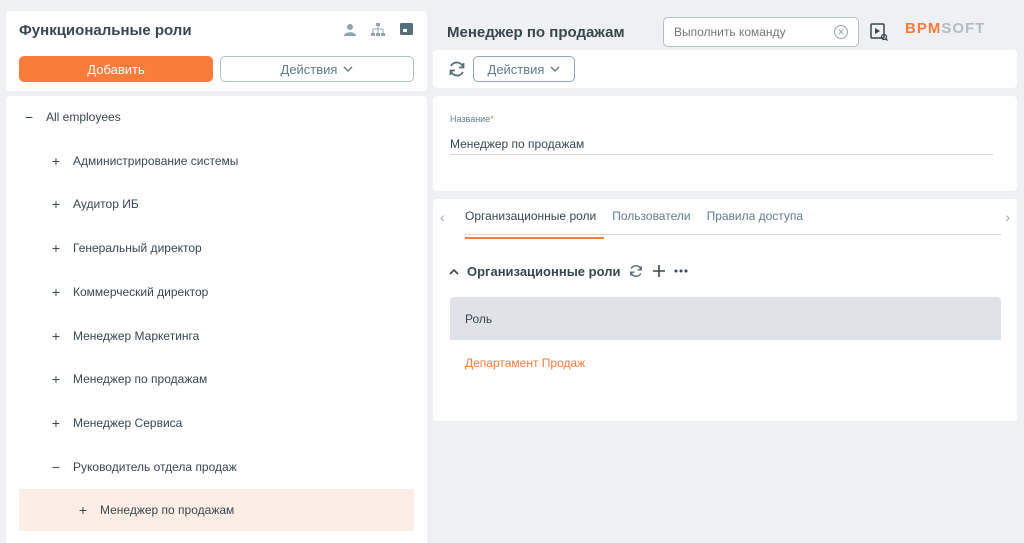 This screenshot has width=1024, height=543. Describe the element at coordinates (350, 29) in the screenshot. I see `user-icon` at that location.